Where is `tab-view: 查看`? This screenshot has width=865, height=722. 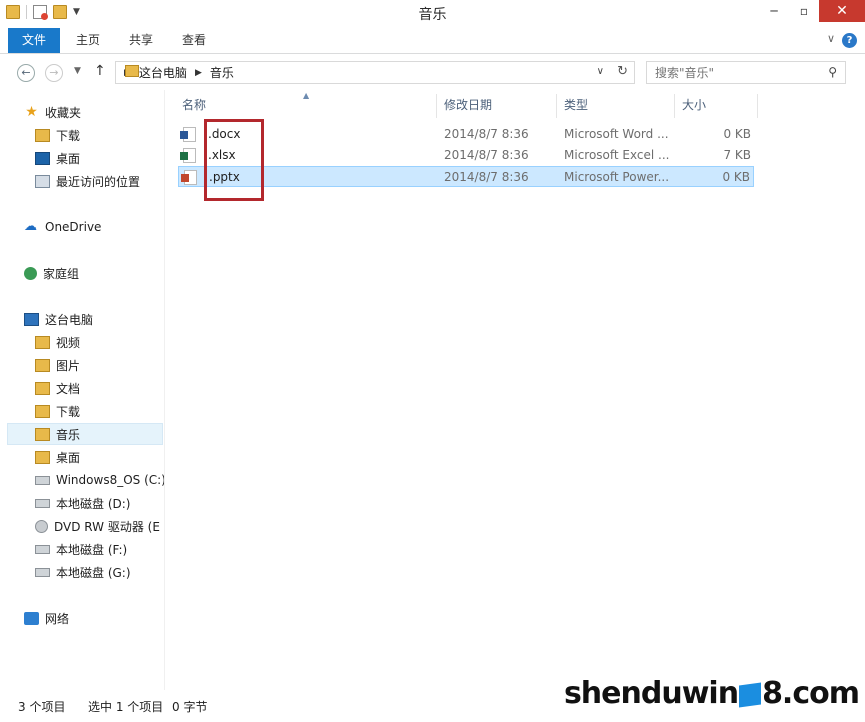 tab-view: 查看 is located at coordinates (194, 40).